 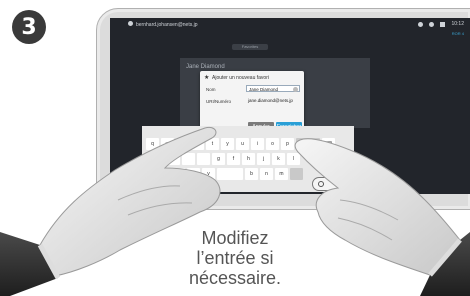 I want to click on caption-line-2: l’entrée si, so click(x=235, y=258).